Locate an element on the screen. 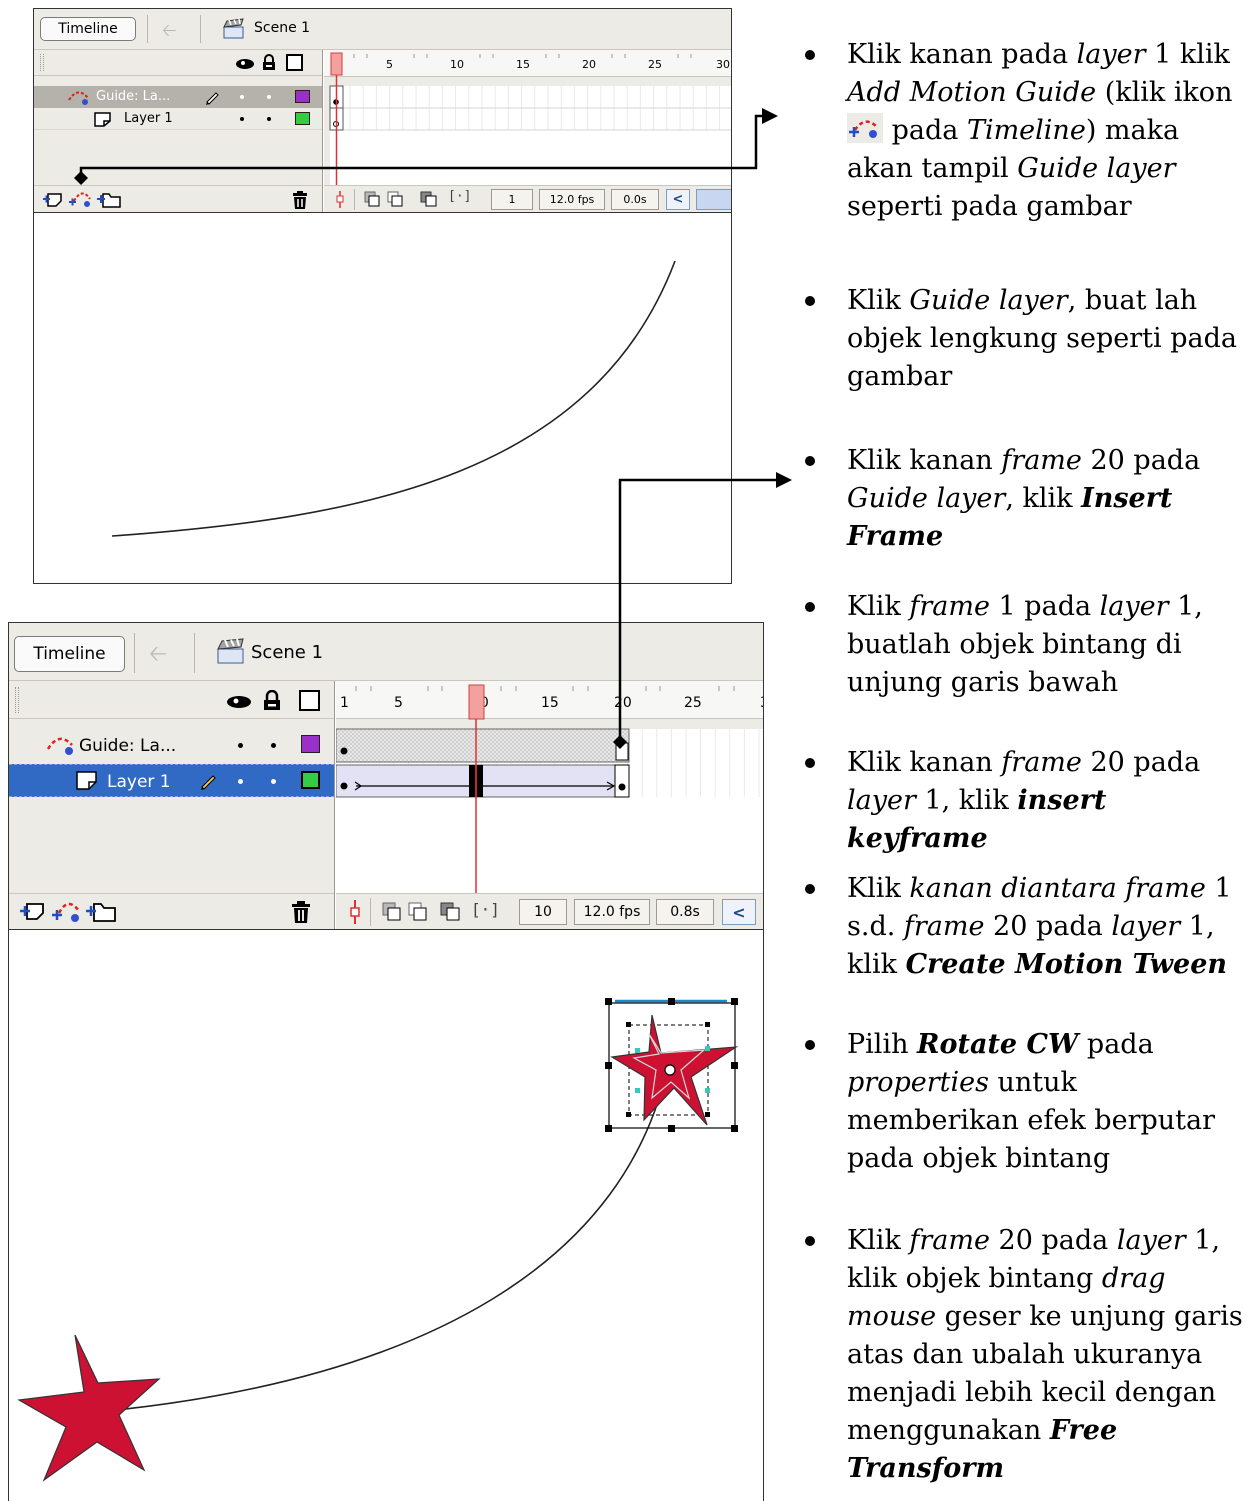 This screenshot has height=1501, width=1258. free-transform-bounding-box is located at coordinates (672, 1065).